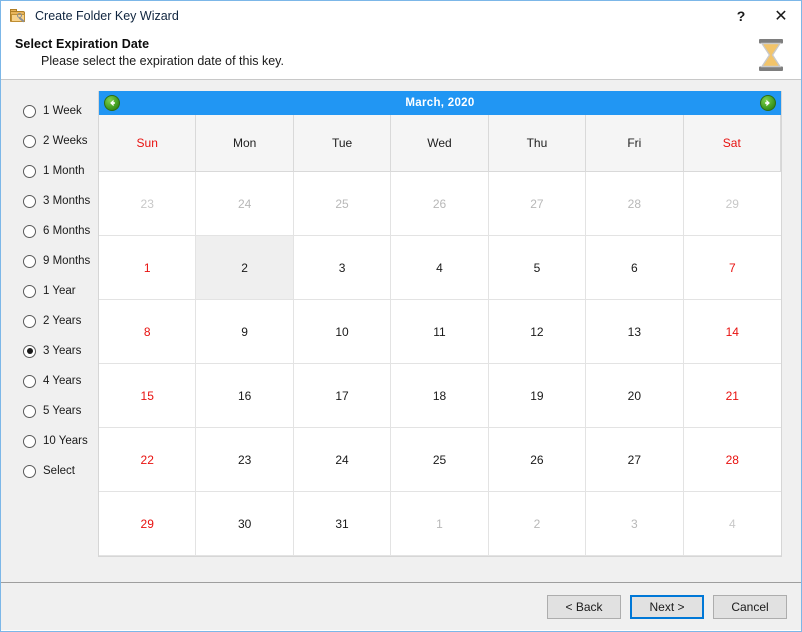  What do you see at coordinates (112, 103) in the screenshot?
I see `prev-month-arrow-icon` at bounding box center [112, 103].